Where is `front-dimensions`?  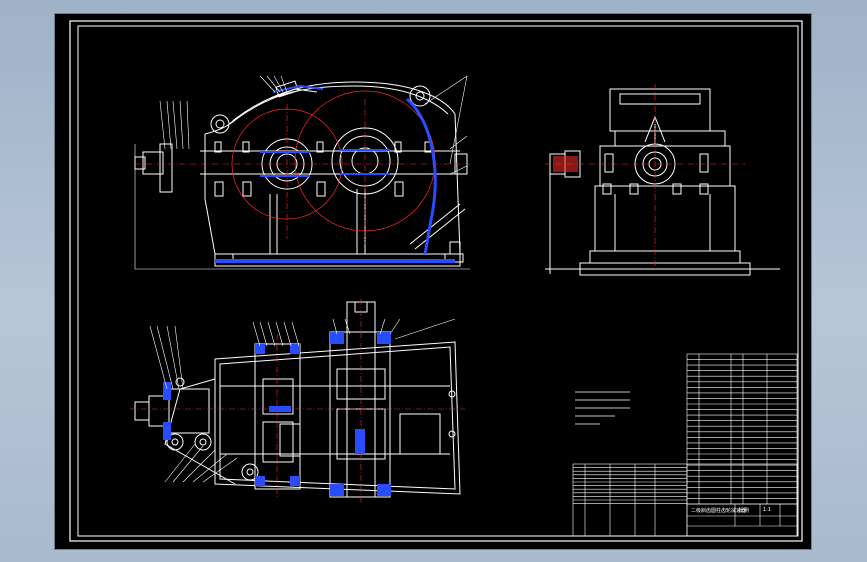
front-dimensions is located at coordinates (302, 207).